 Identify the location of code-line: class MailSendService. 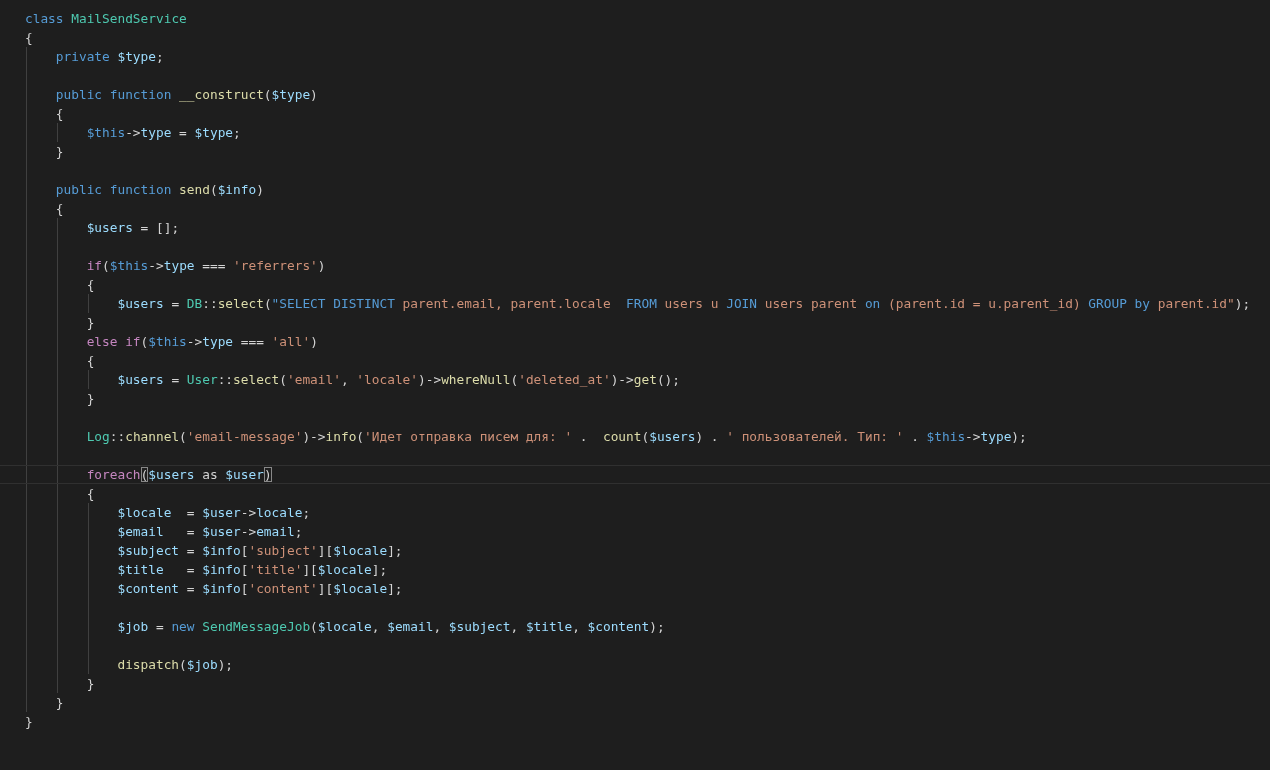
(106, 19).